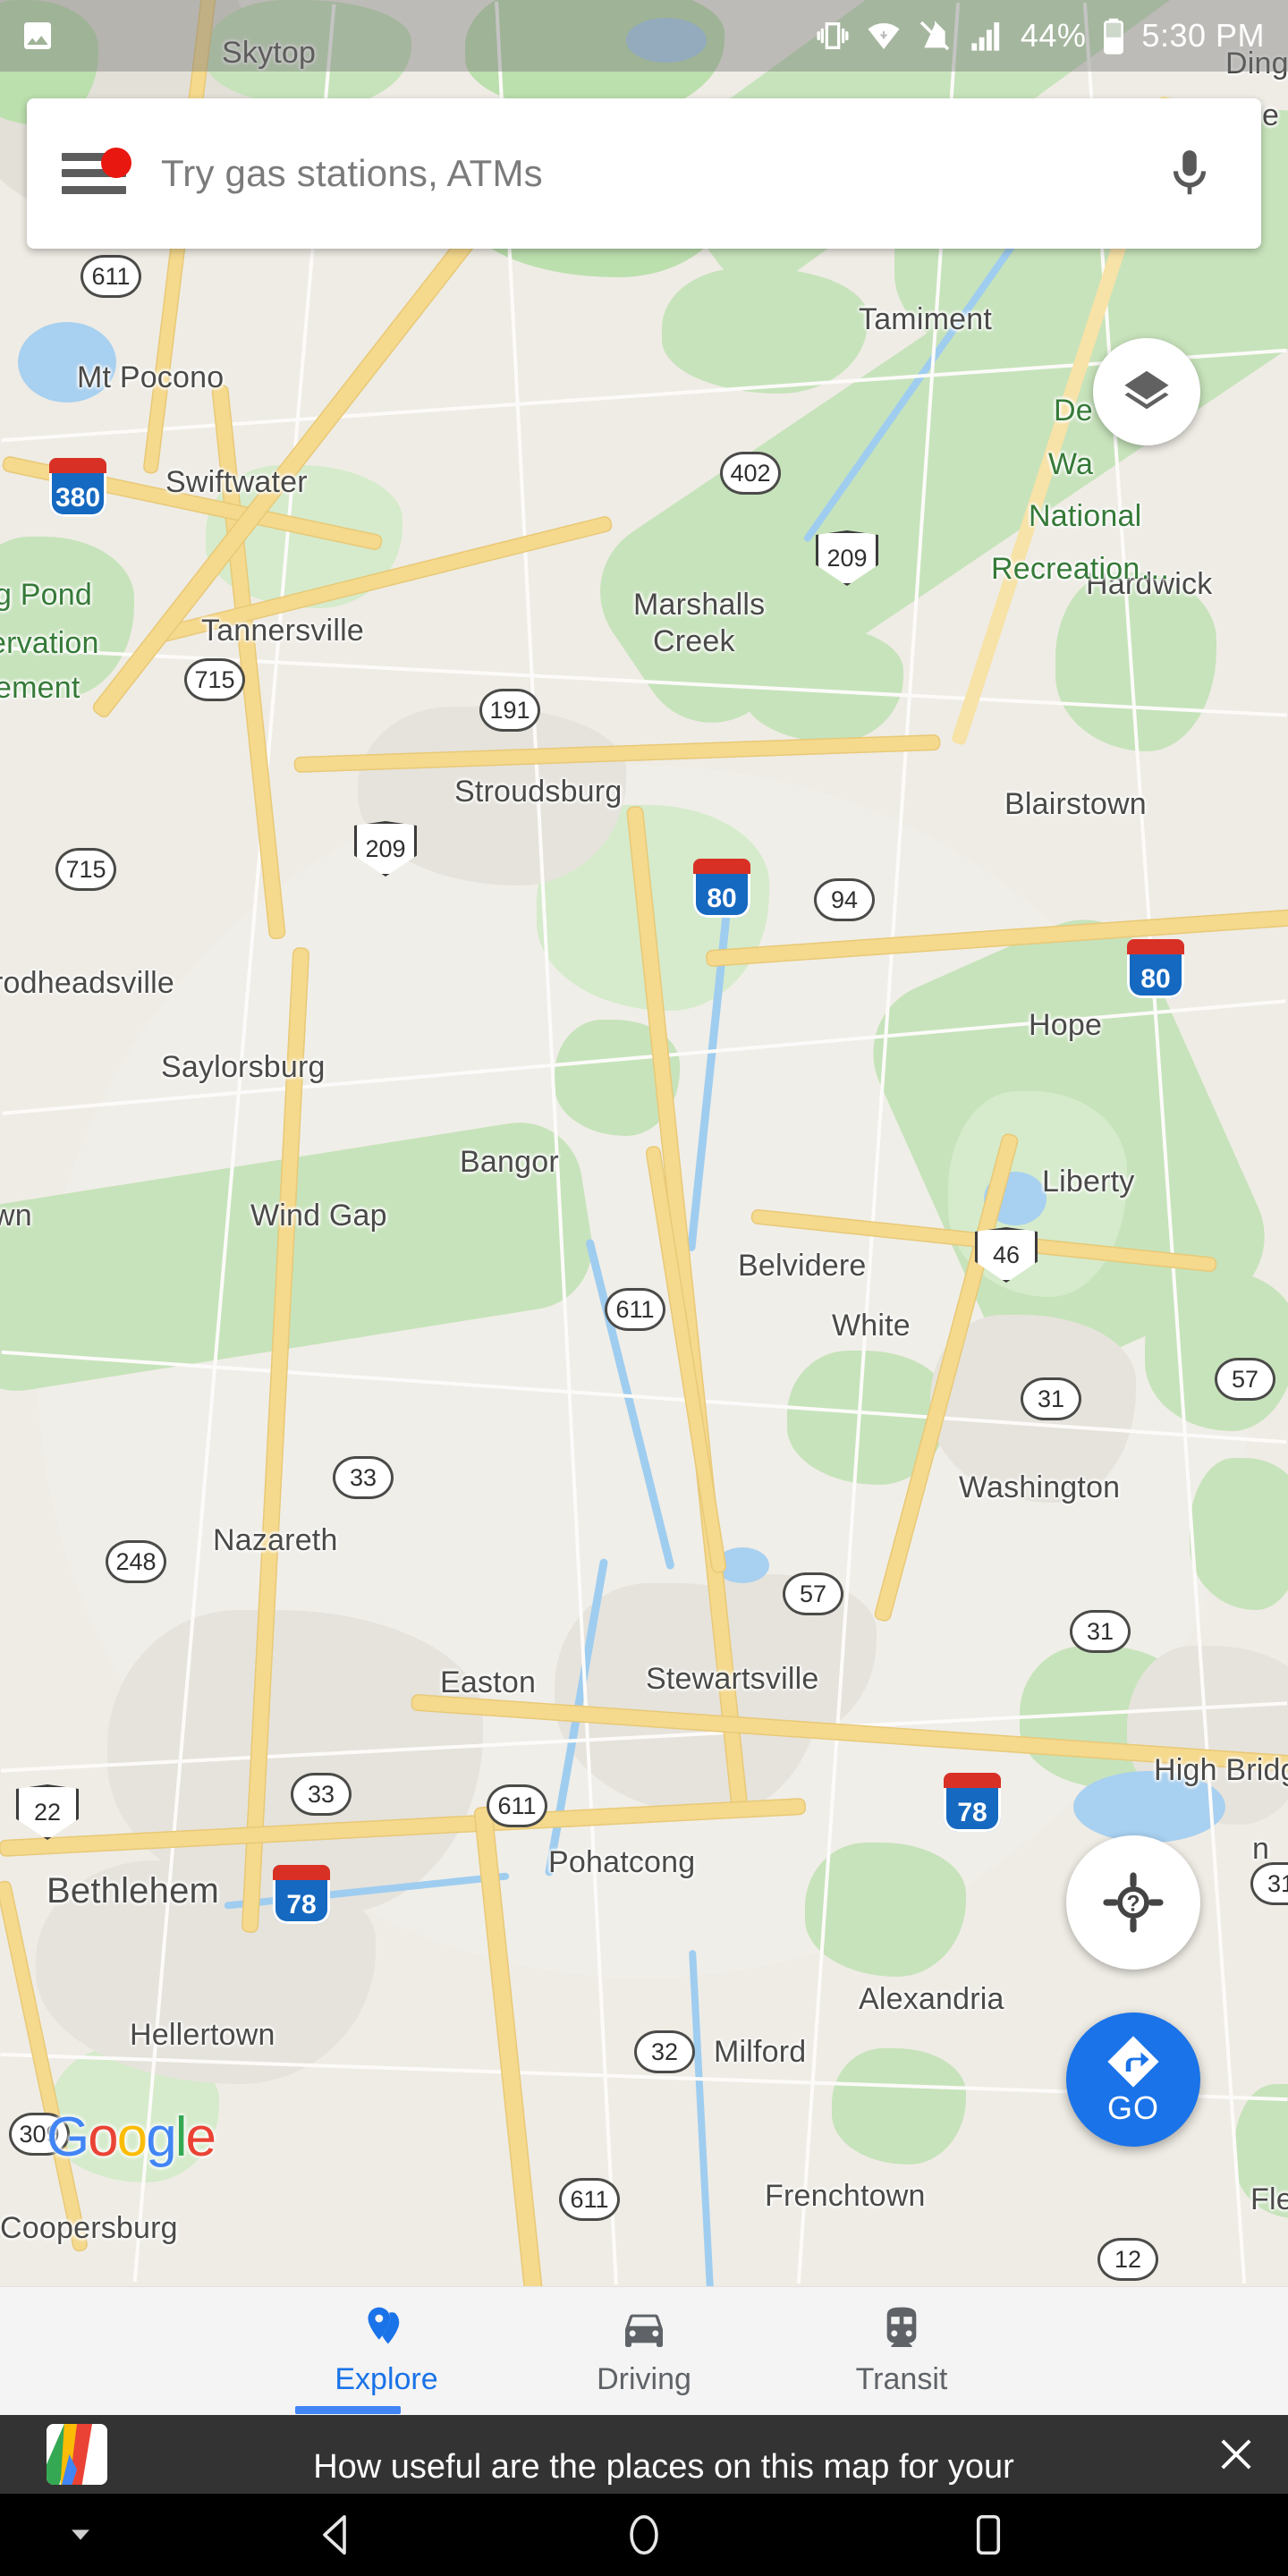 This screenshot has height=2576, width=1288. What do you see at coordinates (336, 2535) in the screenshot?
I see `back-button` at bounding box center [336, 2535].